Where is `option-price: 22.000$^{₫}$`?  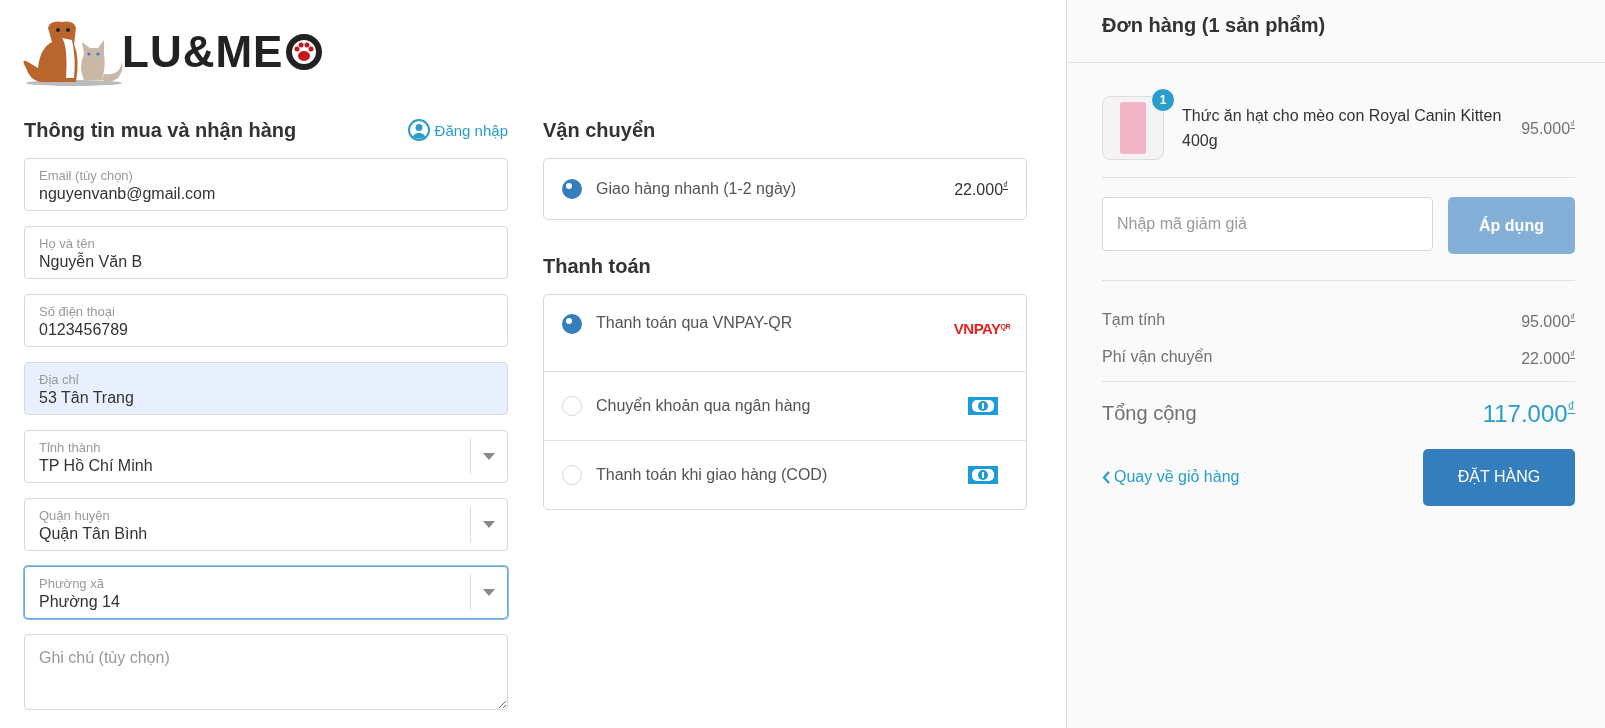
option-price: 22.000$^{₫}$ is located at coordinates (981, 189).